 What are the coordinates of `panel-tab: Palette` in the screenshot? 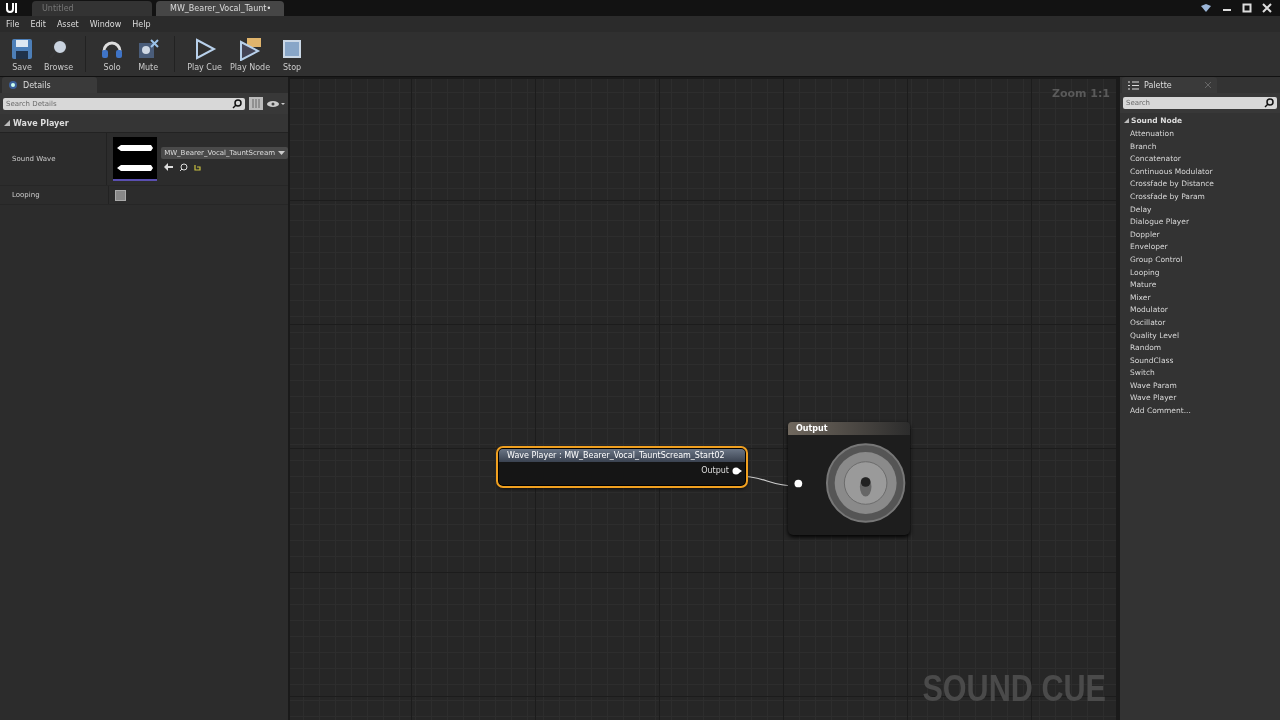 It's located at (1169, 85).